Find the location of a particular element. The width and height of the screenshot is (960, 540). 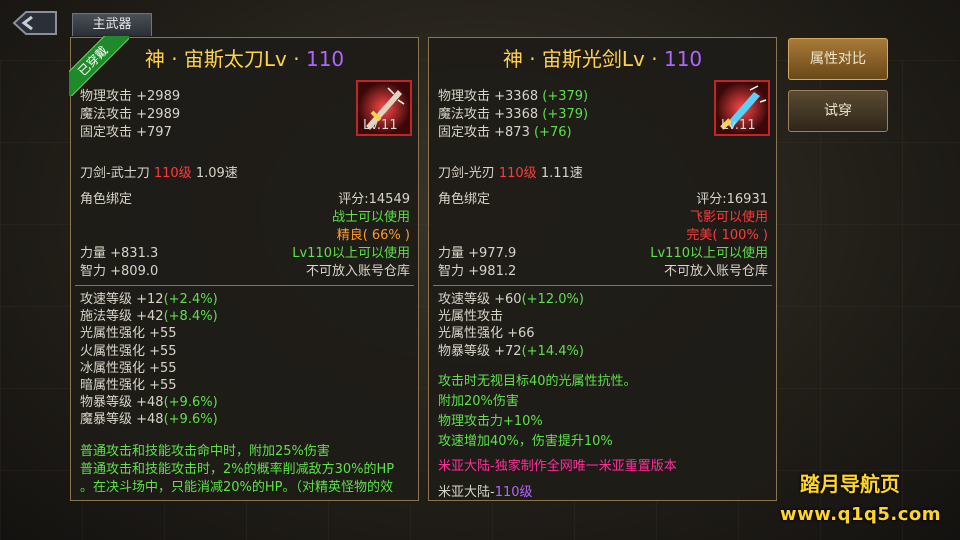

attribute-line: 光属性攻击 is located at coordinates (471, 317).